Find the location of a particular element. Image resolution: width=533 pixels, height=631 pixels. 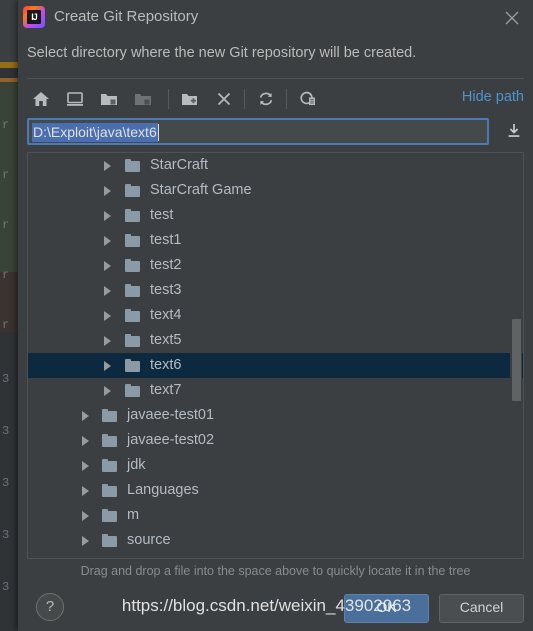

show-hidden-files-icon is located at coordinates (309, 99).